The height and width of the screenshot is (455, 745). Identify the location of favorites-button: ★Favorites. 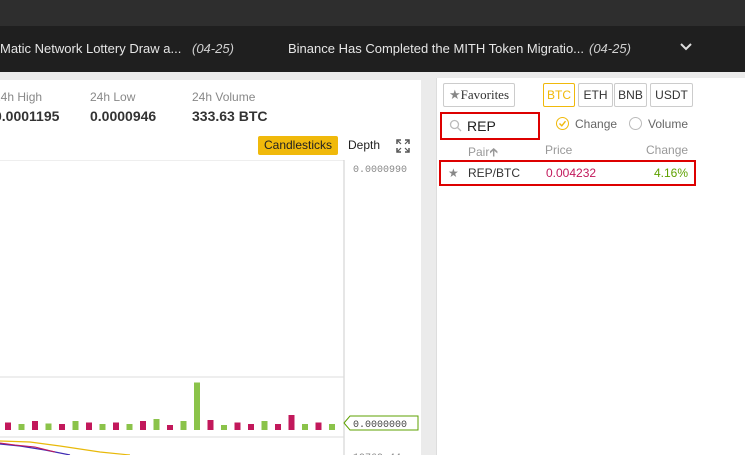
(479, 95).